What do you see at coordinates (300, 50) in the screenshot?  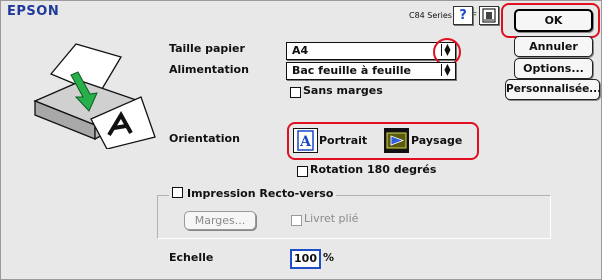 I see `paper-size-value: A4` at bounding box center [300, 50].